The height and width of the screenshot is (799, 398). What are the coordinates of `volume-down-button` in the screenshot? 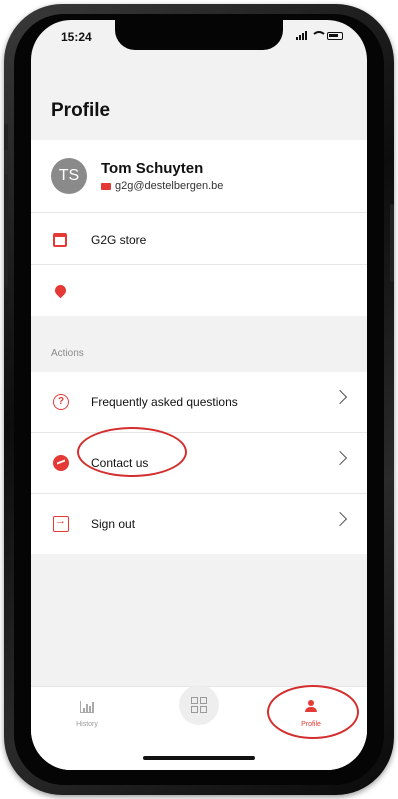 It's located at (6, 262).